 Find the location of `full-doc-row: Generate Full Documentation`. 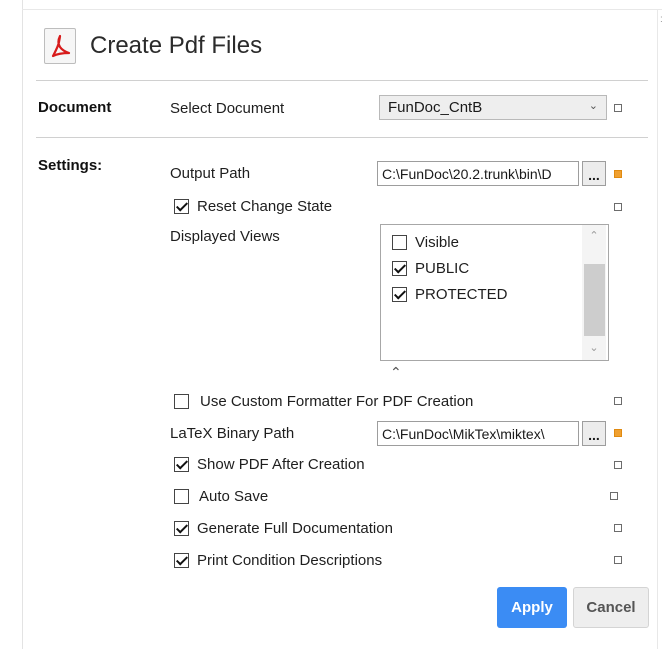

full-doc-row: Generate Full Documentation is located at coordinates (283, 528).